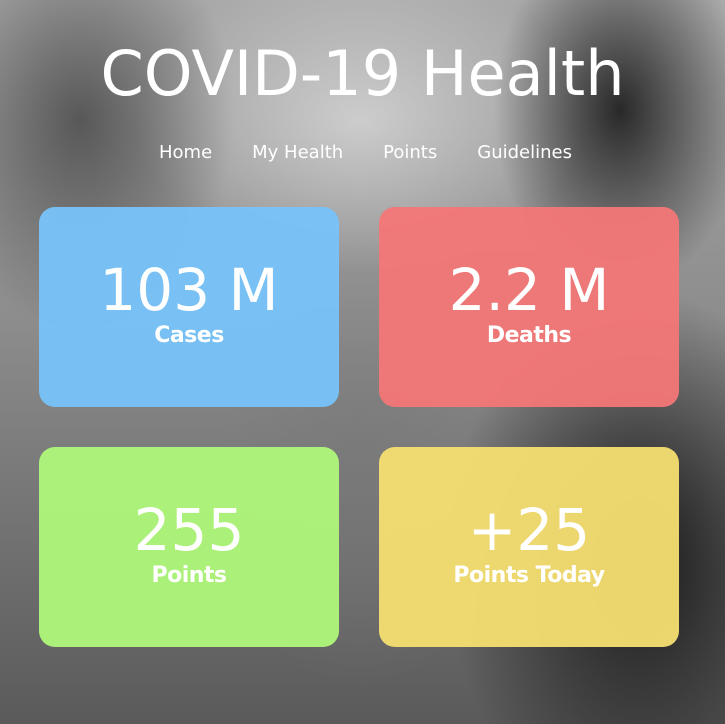 The width and height of the screenshot is (725, 724). What do you see at coordinates (524, 153) in the screenshot?
I see `nav-item-guidelines: Guidelines` at bounding box center [524, 153].